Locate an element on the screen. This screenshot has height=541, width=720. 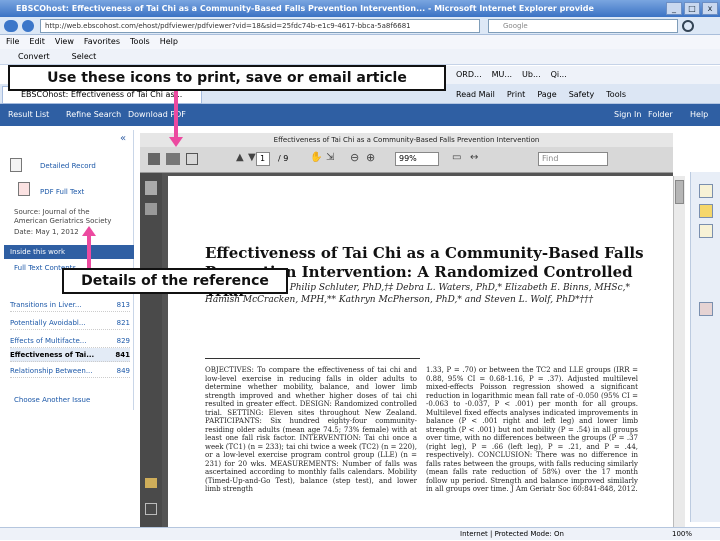
window-controls: _ □ x is located at coordinates (692, 8).